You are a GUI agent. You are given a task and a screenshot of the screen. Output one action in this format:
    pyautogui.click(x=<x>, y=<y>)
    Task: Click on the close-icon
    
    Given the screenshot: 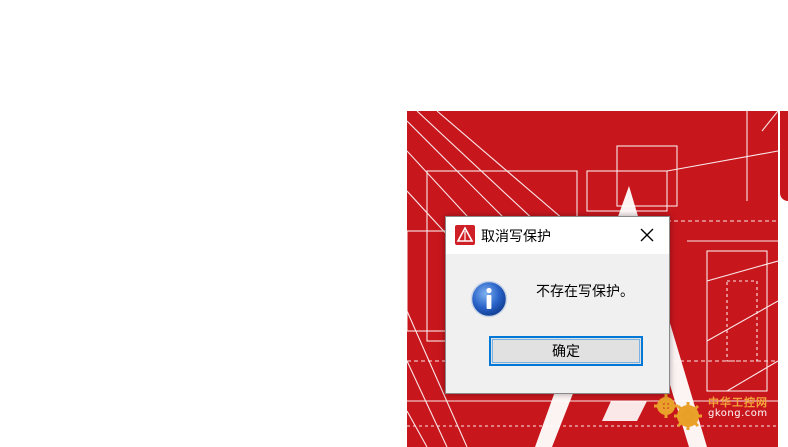 What is the action you would take?
    pyautogui.click(x=647, y=235)
    